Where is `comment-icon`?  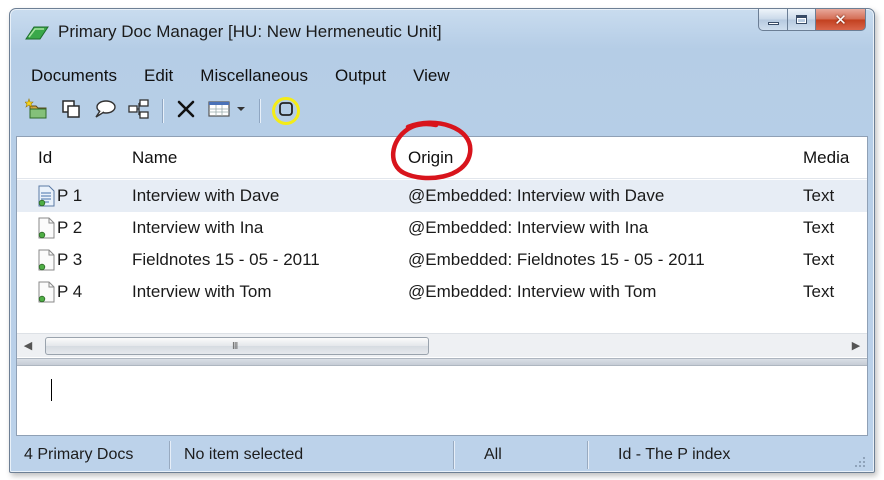
comment-icon is located at coordinates (105, 111).